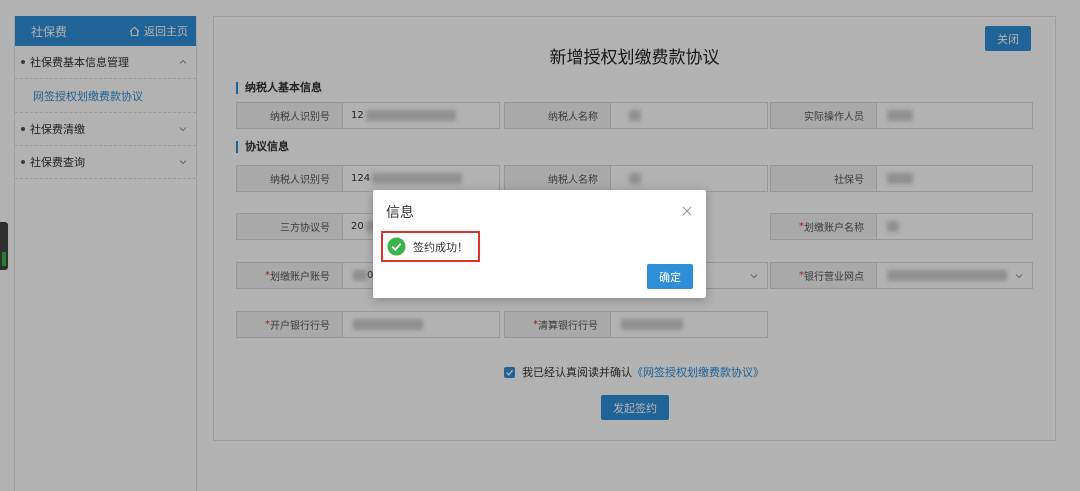  I want to click on confirm-button: 确定, so click(670, 276).